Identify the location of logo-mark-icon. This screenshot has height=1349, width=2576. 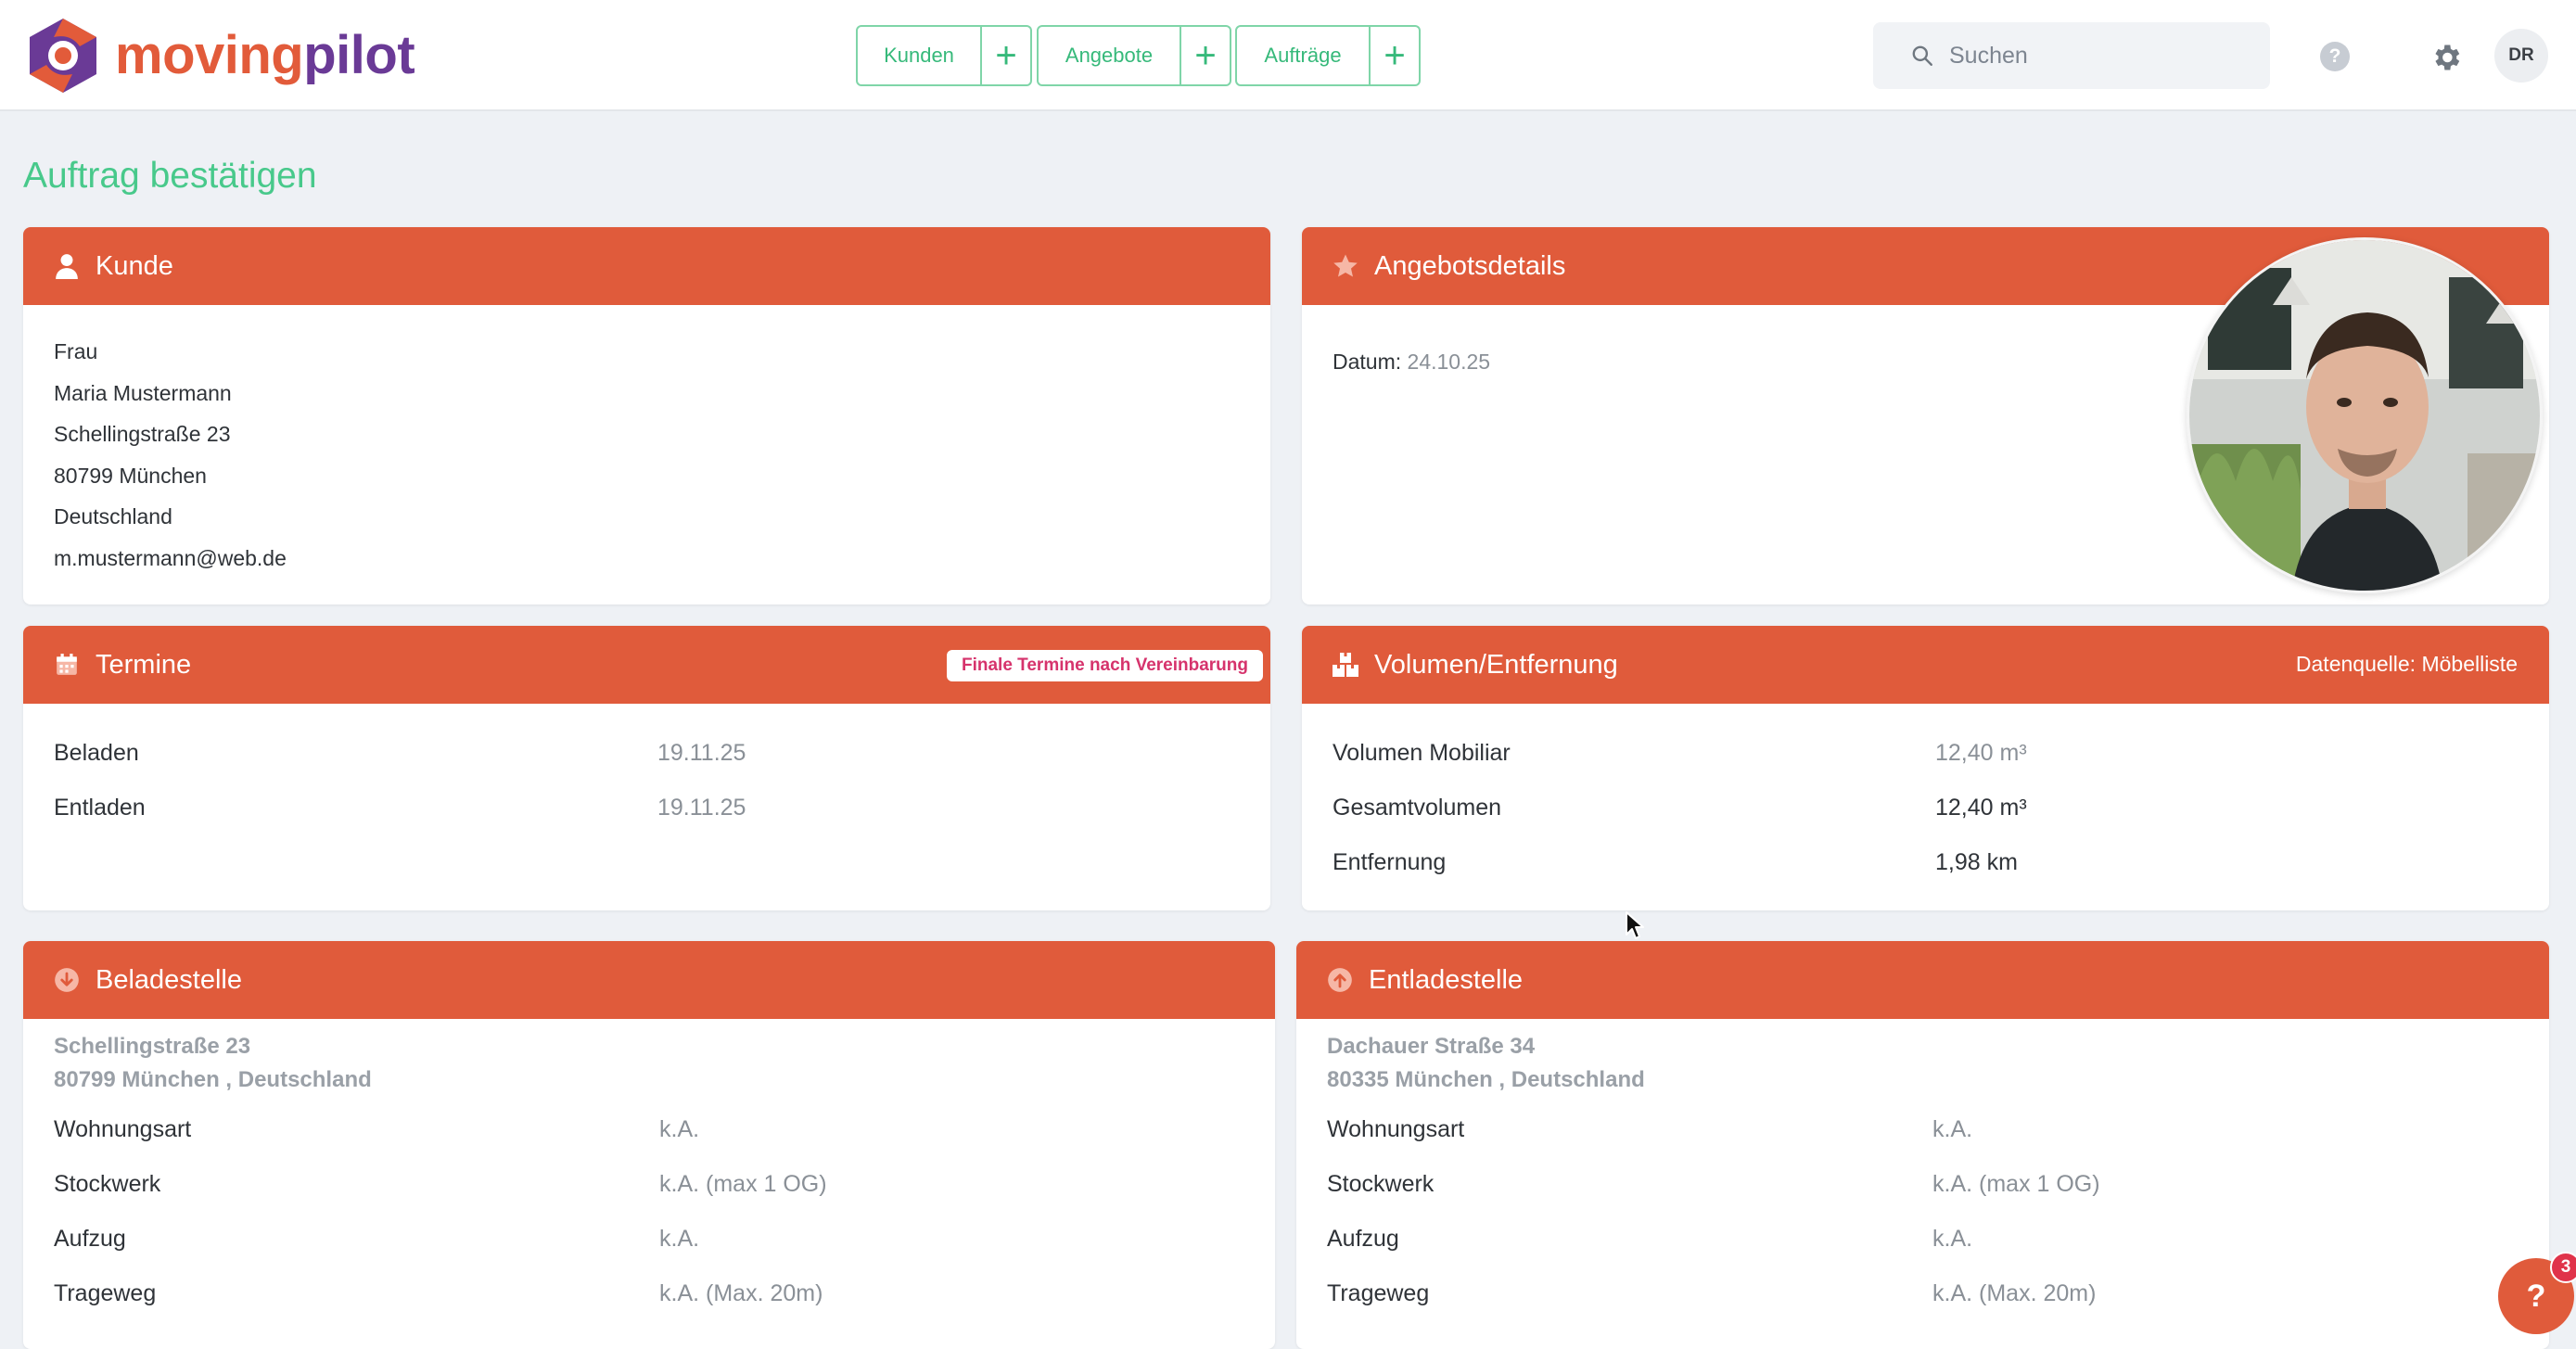
(63, 56).